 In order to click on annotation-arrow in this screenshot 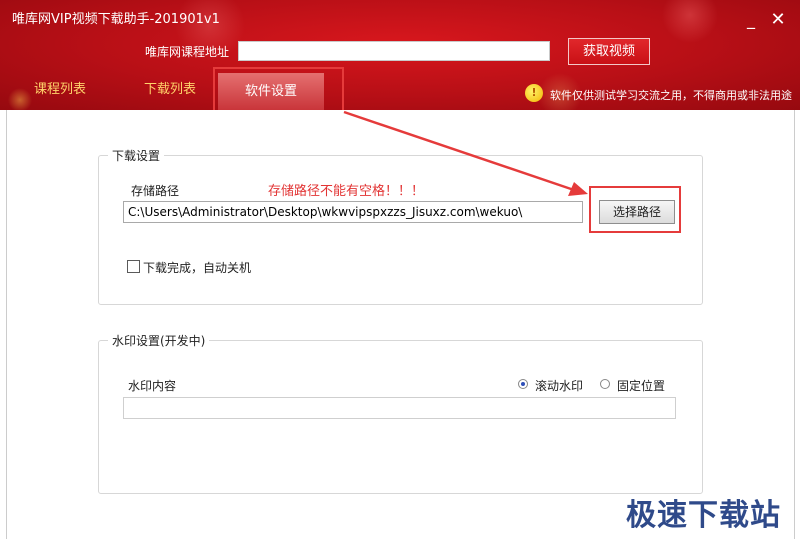, I will do `click(465, 153)`.